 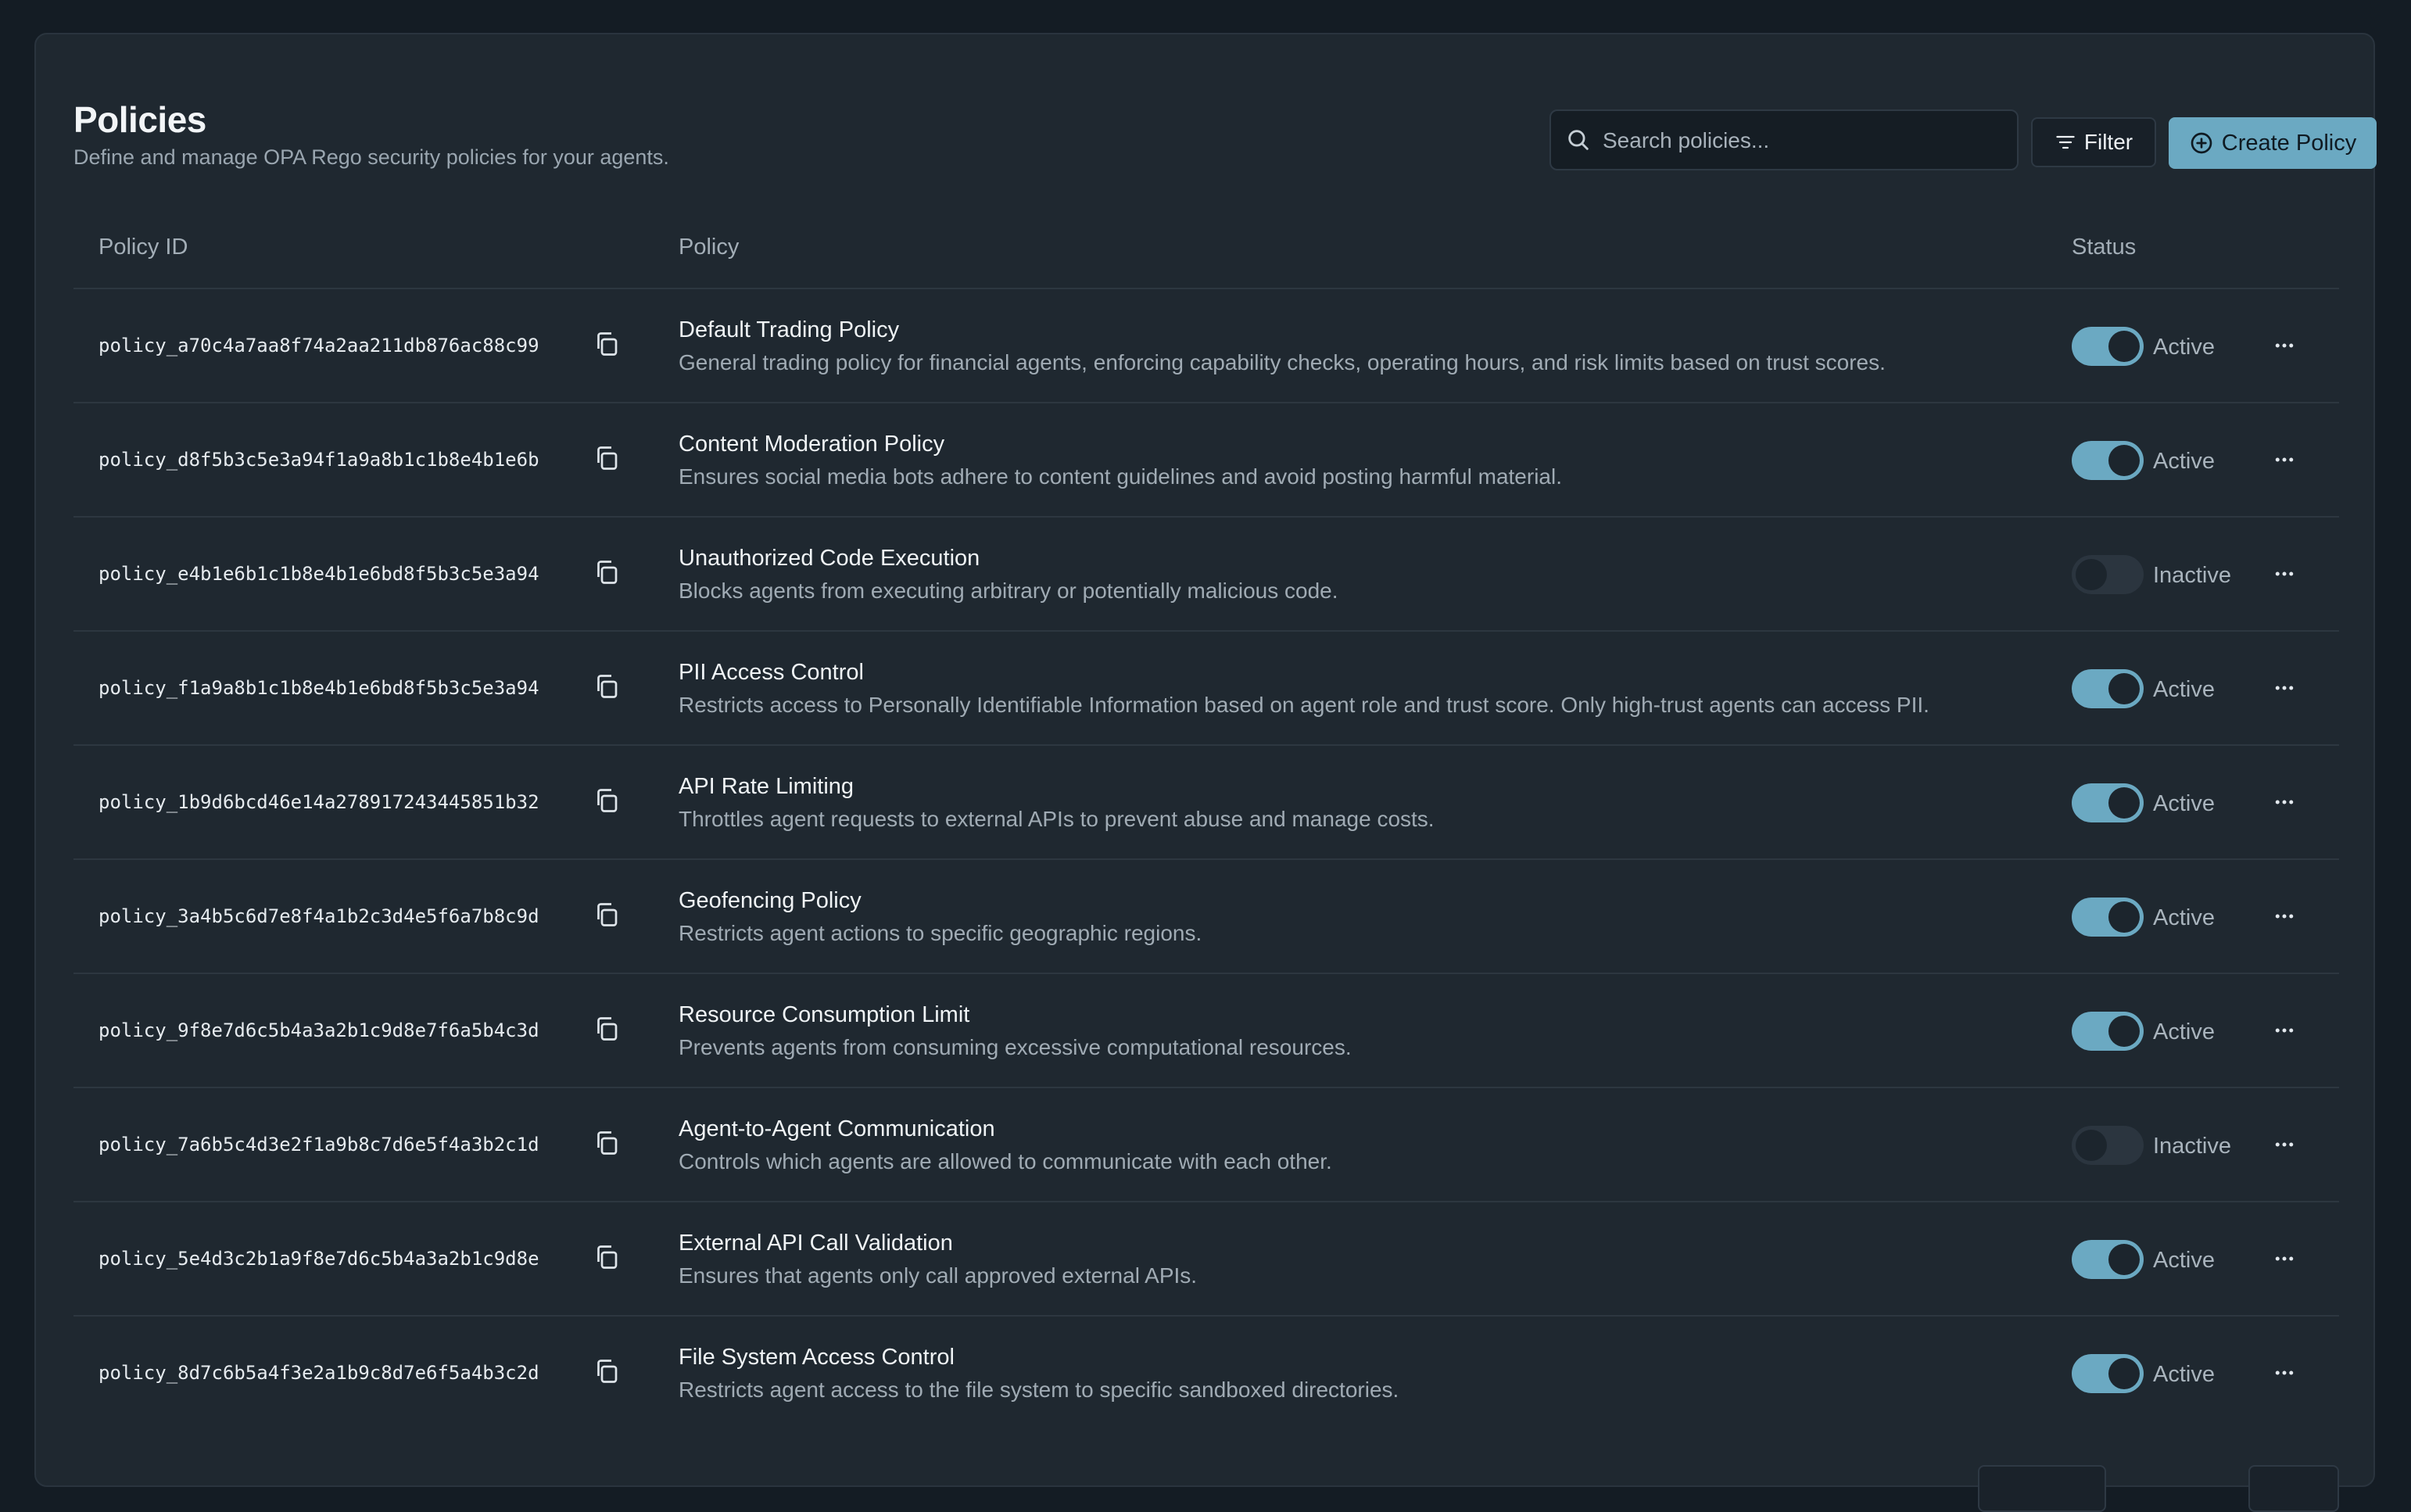 I want to click on policy-name: Agent-to-Agent Communication, so click(x=837, y=1129).